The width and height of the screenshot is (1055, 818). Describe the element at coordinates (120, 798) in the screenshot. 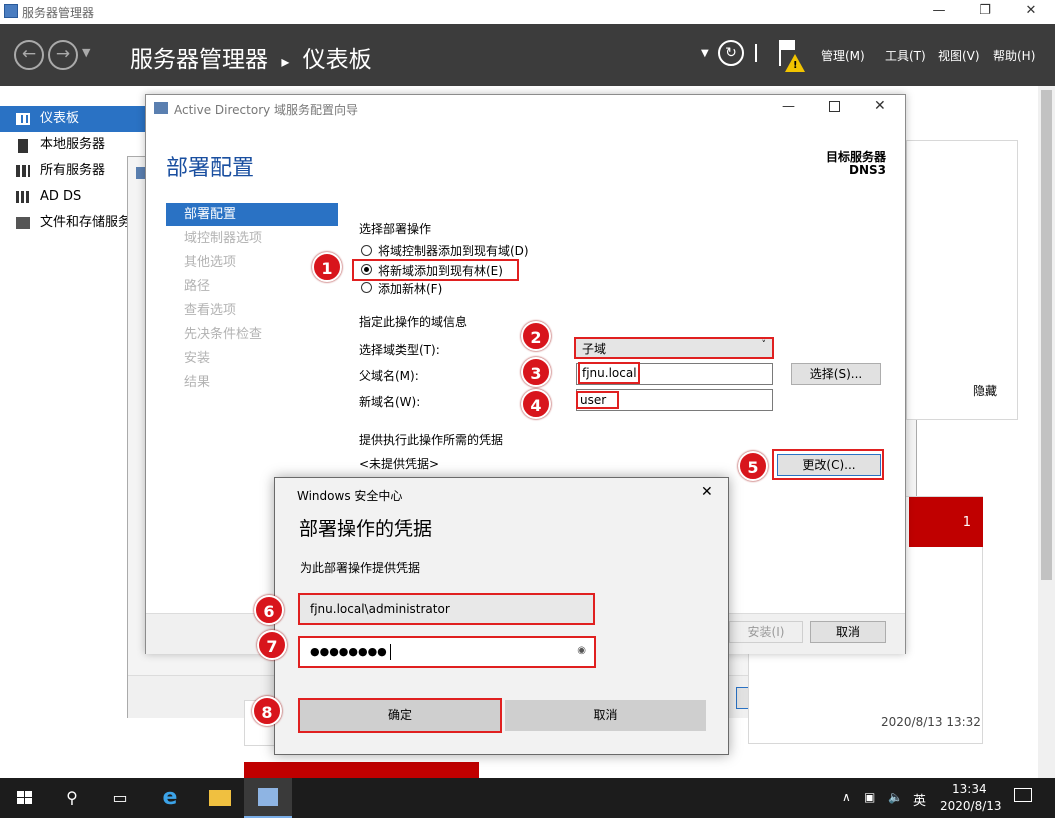

I see `task-view-icon: ▭` at that location.